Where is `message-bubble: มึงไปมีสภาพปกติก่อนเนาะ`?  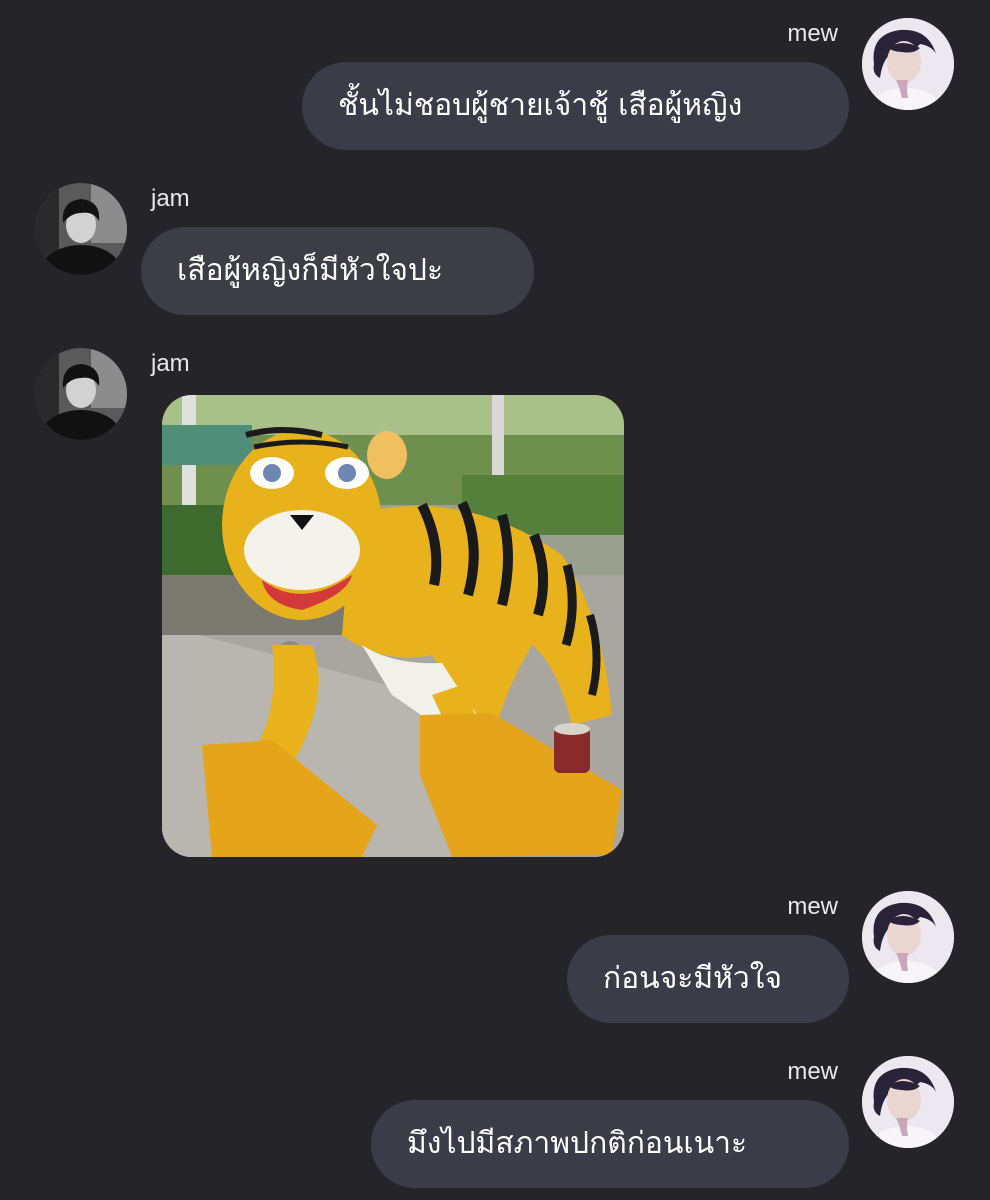 message-bubble: มึงไปมีสภาพปกติก่อนเนาะ is located at coordinates (610, 1144).